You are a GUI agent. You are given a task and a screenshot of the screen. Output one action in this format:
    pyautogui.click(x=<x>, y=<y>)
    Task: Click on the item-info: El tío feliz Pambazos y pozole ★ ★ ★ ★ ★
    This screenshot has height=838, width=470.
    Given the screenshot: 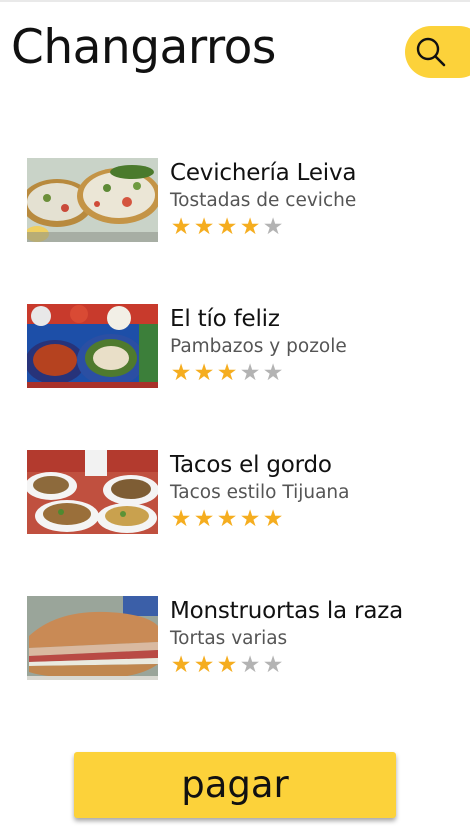 What is the action you would take?
    pyautogui.click(x=258, y=345)
    